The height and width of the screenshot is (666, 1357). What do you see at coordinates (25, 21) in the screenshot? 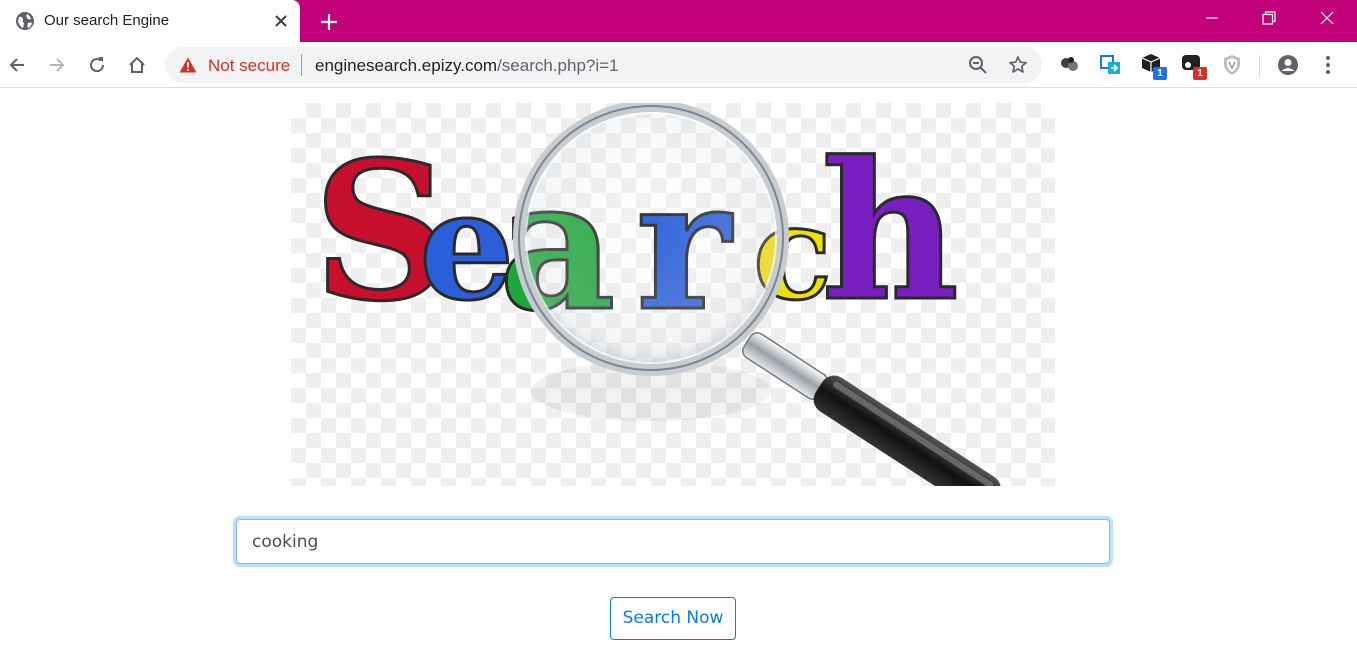
I see `globe-icon` at bounding box center [25, 21].